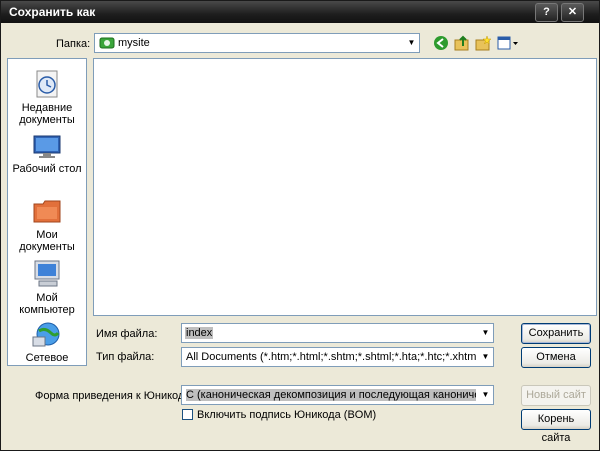 The width and height of the screenshot is (600, 451). Describe the element at coordinates (556, 426) in the screenshot. I see `site-root-button: Корень сайта` at that location.